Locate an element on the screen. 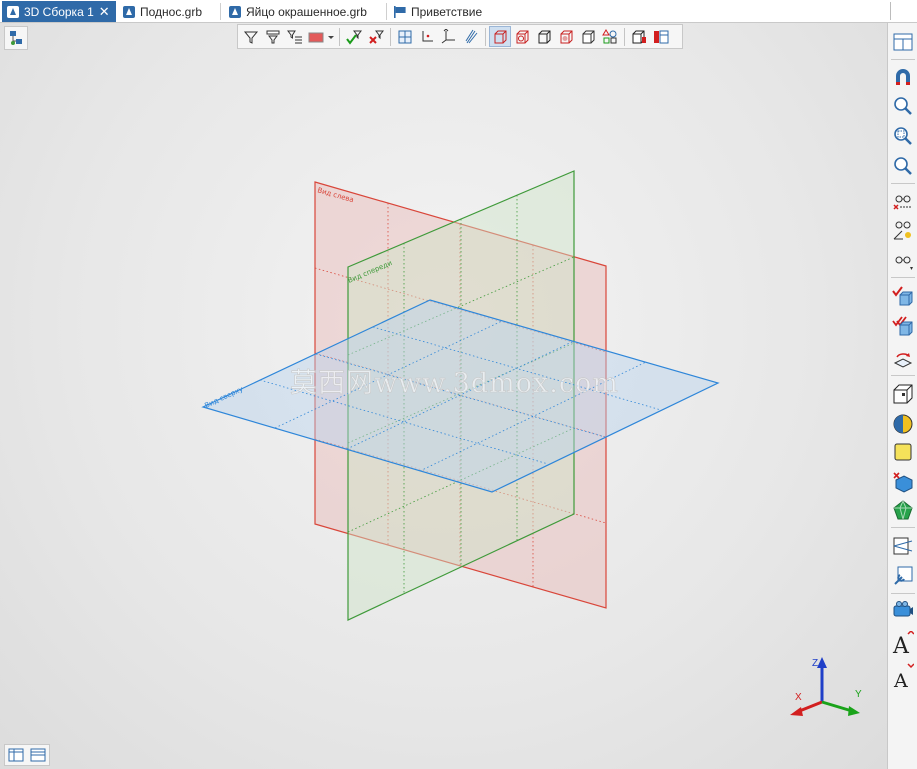  green-gem-icon is located at coordinates (903, 510).